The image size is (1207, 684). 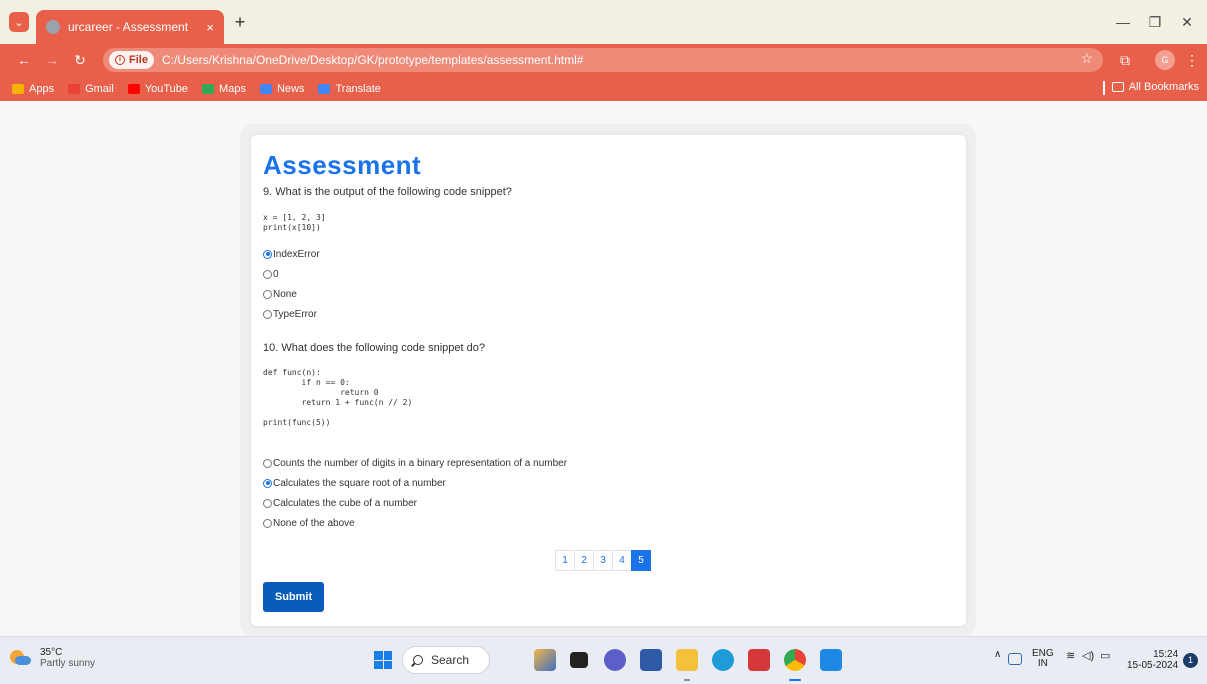 What do you see at coordinates (831, 660) in the screenshot?
I see `vscode-icon` at bounding box center [831, 660].